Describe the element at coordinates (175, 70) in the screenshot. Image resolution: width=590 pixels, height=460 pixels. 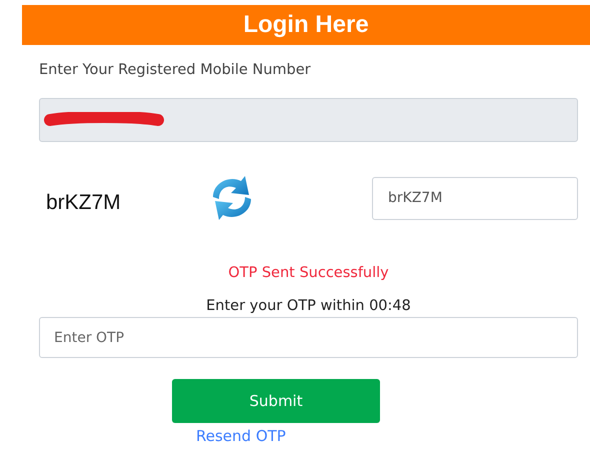
I see `mobile-label: Enter Your Registered Mobile Number` at that location.